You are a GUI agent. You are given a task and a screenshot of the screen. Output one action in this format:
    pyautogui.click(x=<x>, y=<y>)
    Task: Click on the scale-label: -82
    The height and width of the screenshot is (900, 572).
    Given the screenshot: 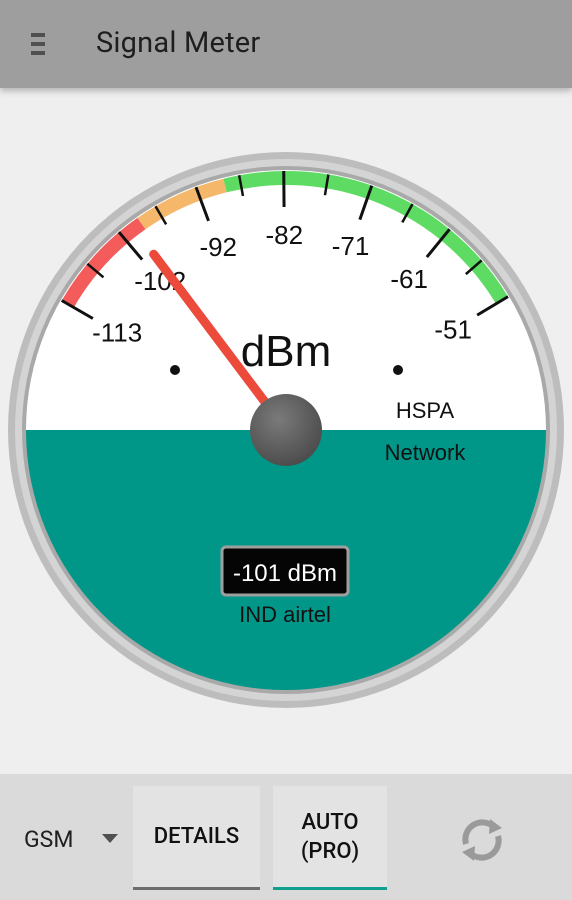 What is the action you would take?
    pyautogui.click(x=285, y=235)
    